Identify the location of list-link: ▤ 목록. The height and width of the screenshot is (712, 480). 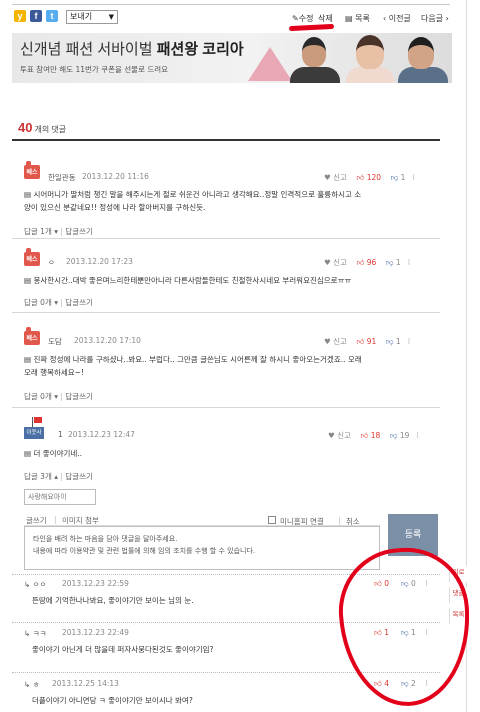
(357, 18).